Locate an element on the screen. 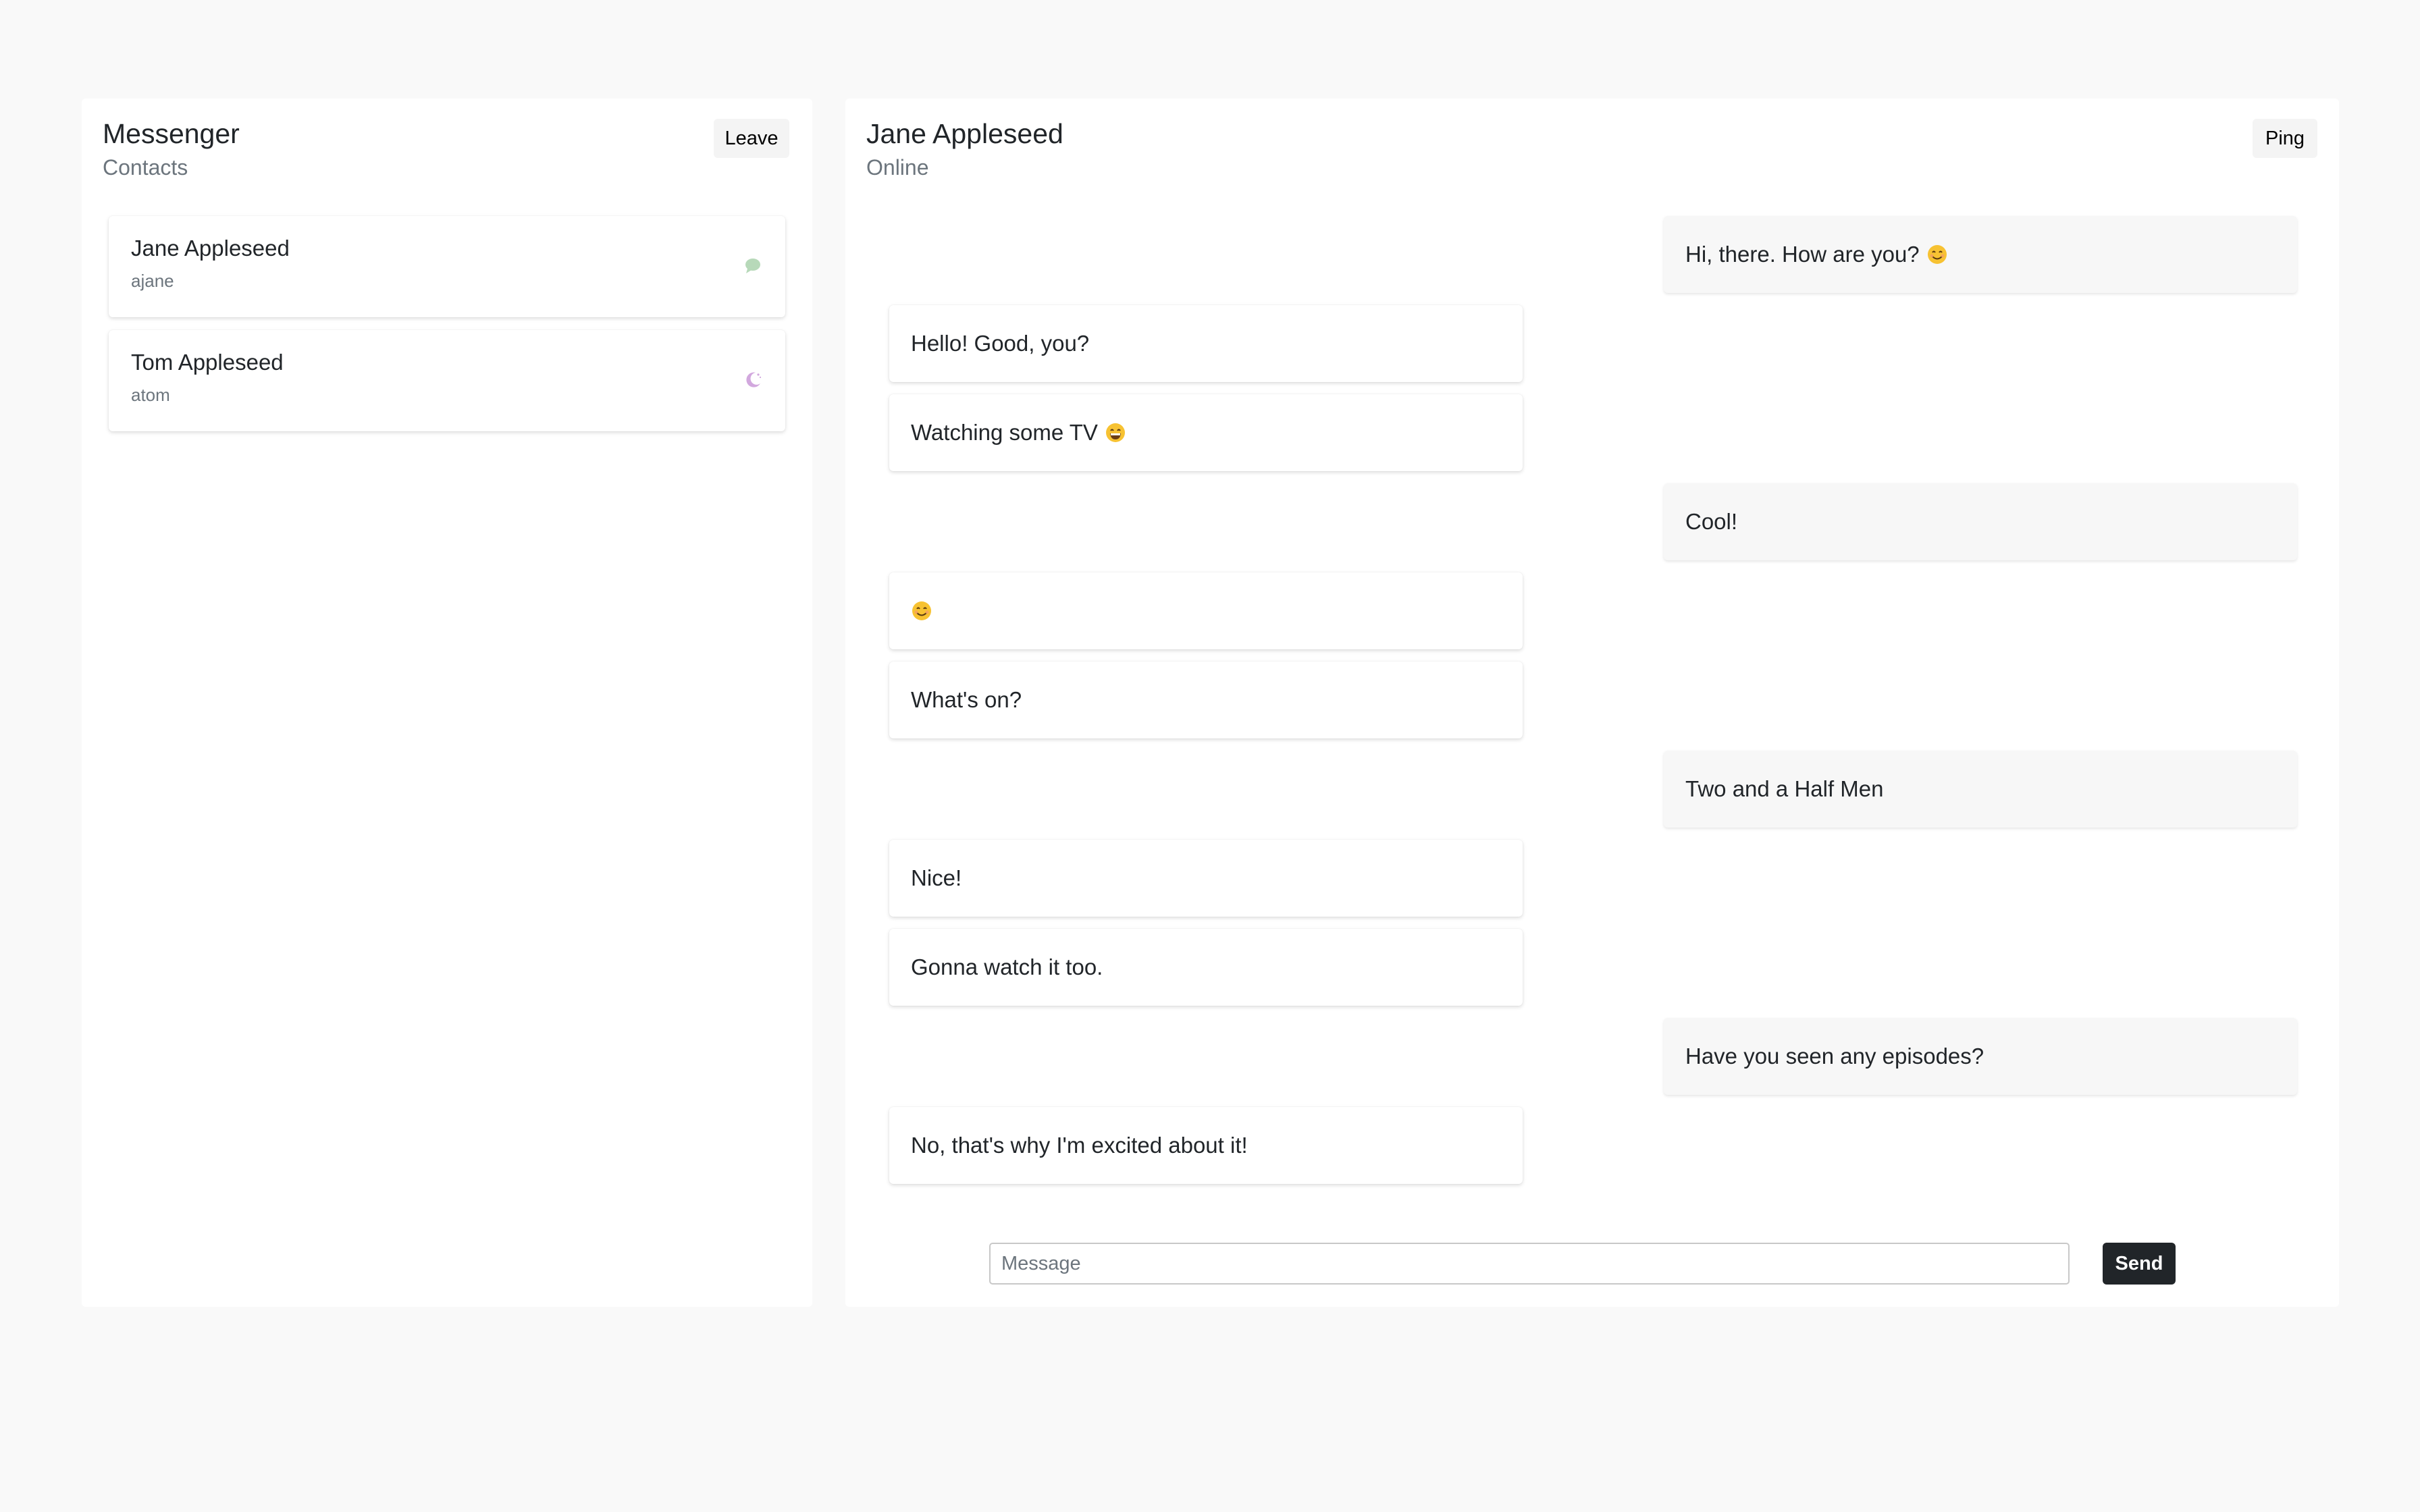 The image size is (2420, 1512). contacts-heading: Contacts is located at coordinates (145, 167).